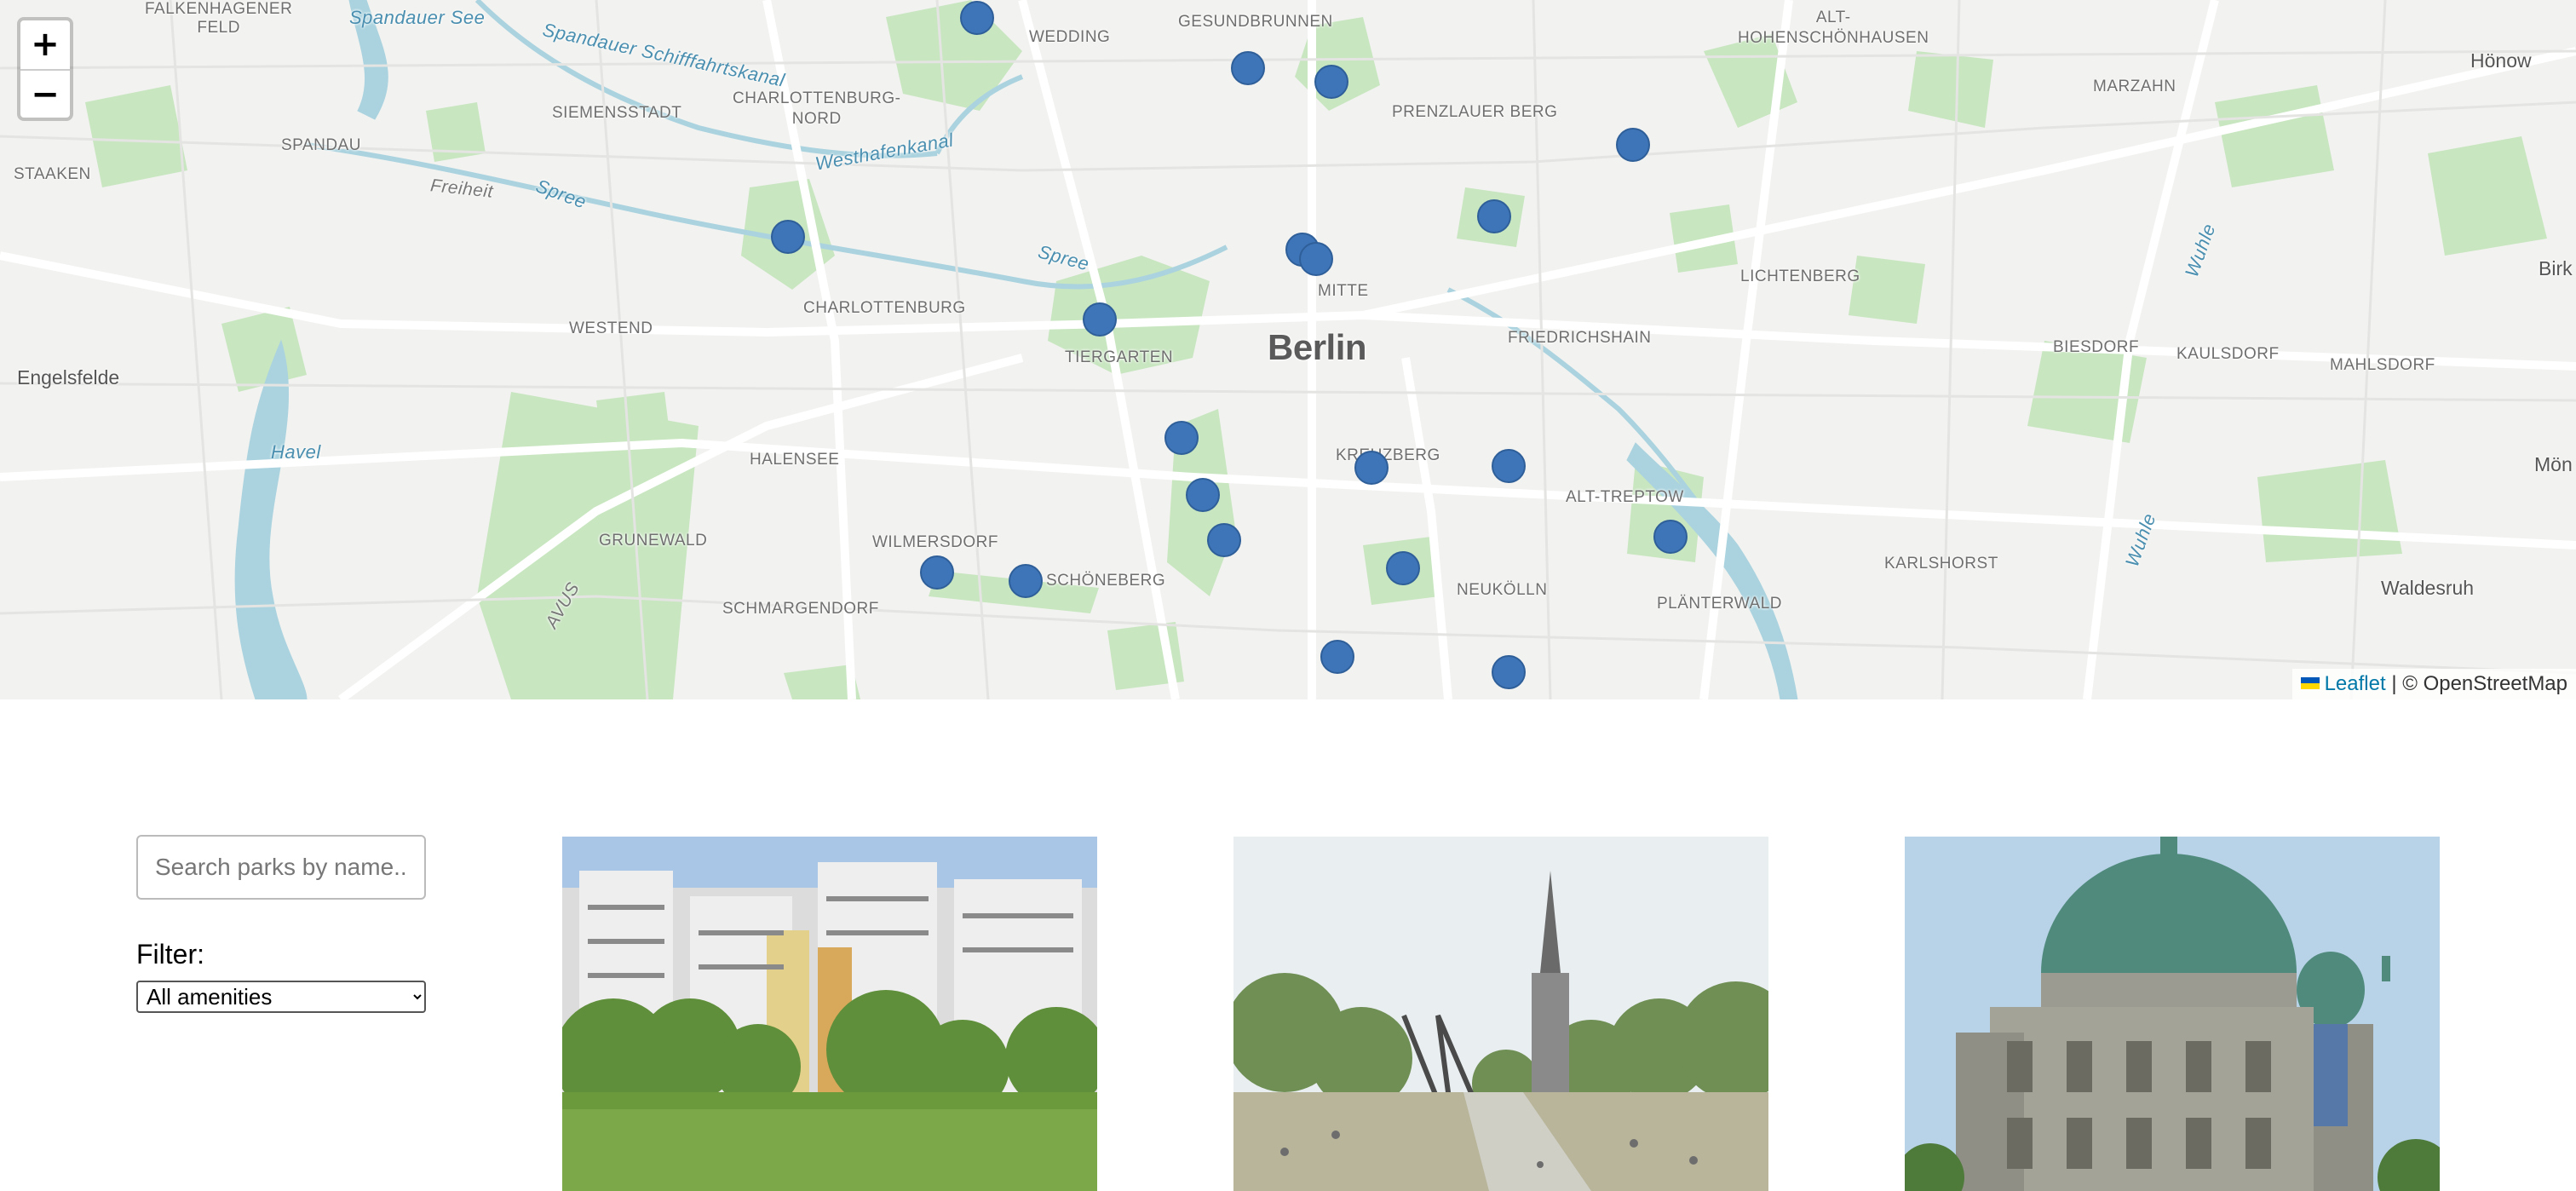 The height and width of the screenshot is (1191, 2576). I want to click on osm-attribution: © OpenStreetMap, so click(2485, 683).